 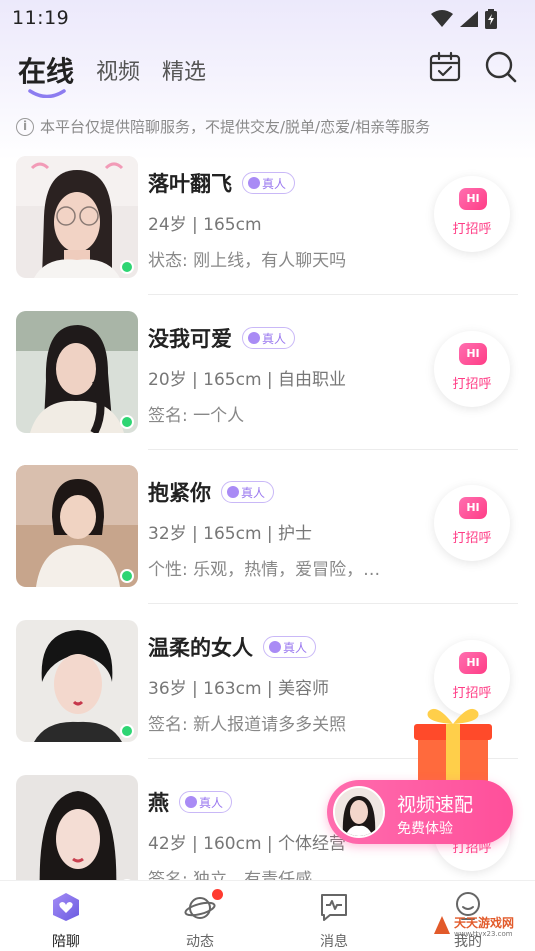 I want to click on user-name: 落叶翻飞, so click(x=190, y=184).